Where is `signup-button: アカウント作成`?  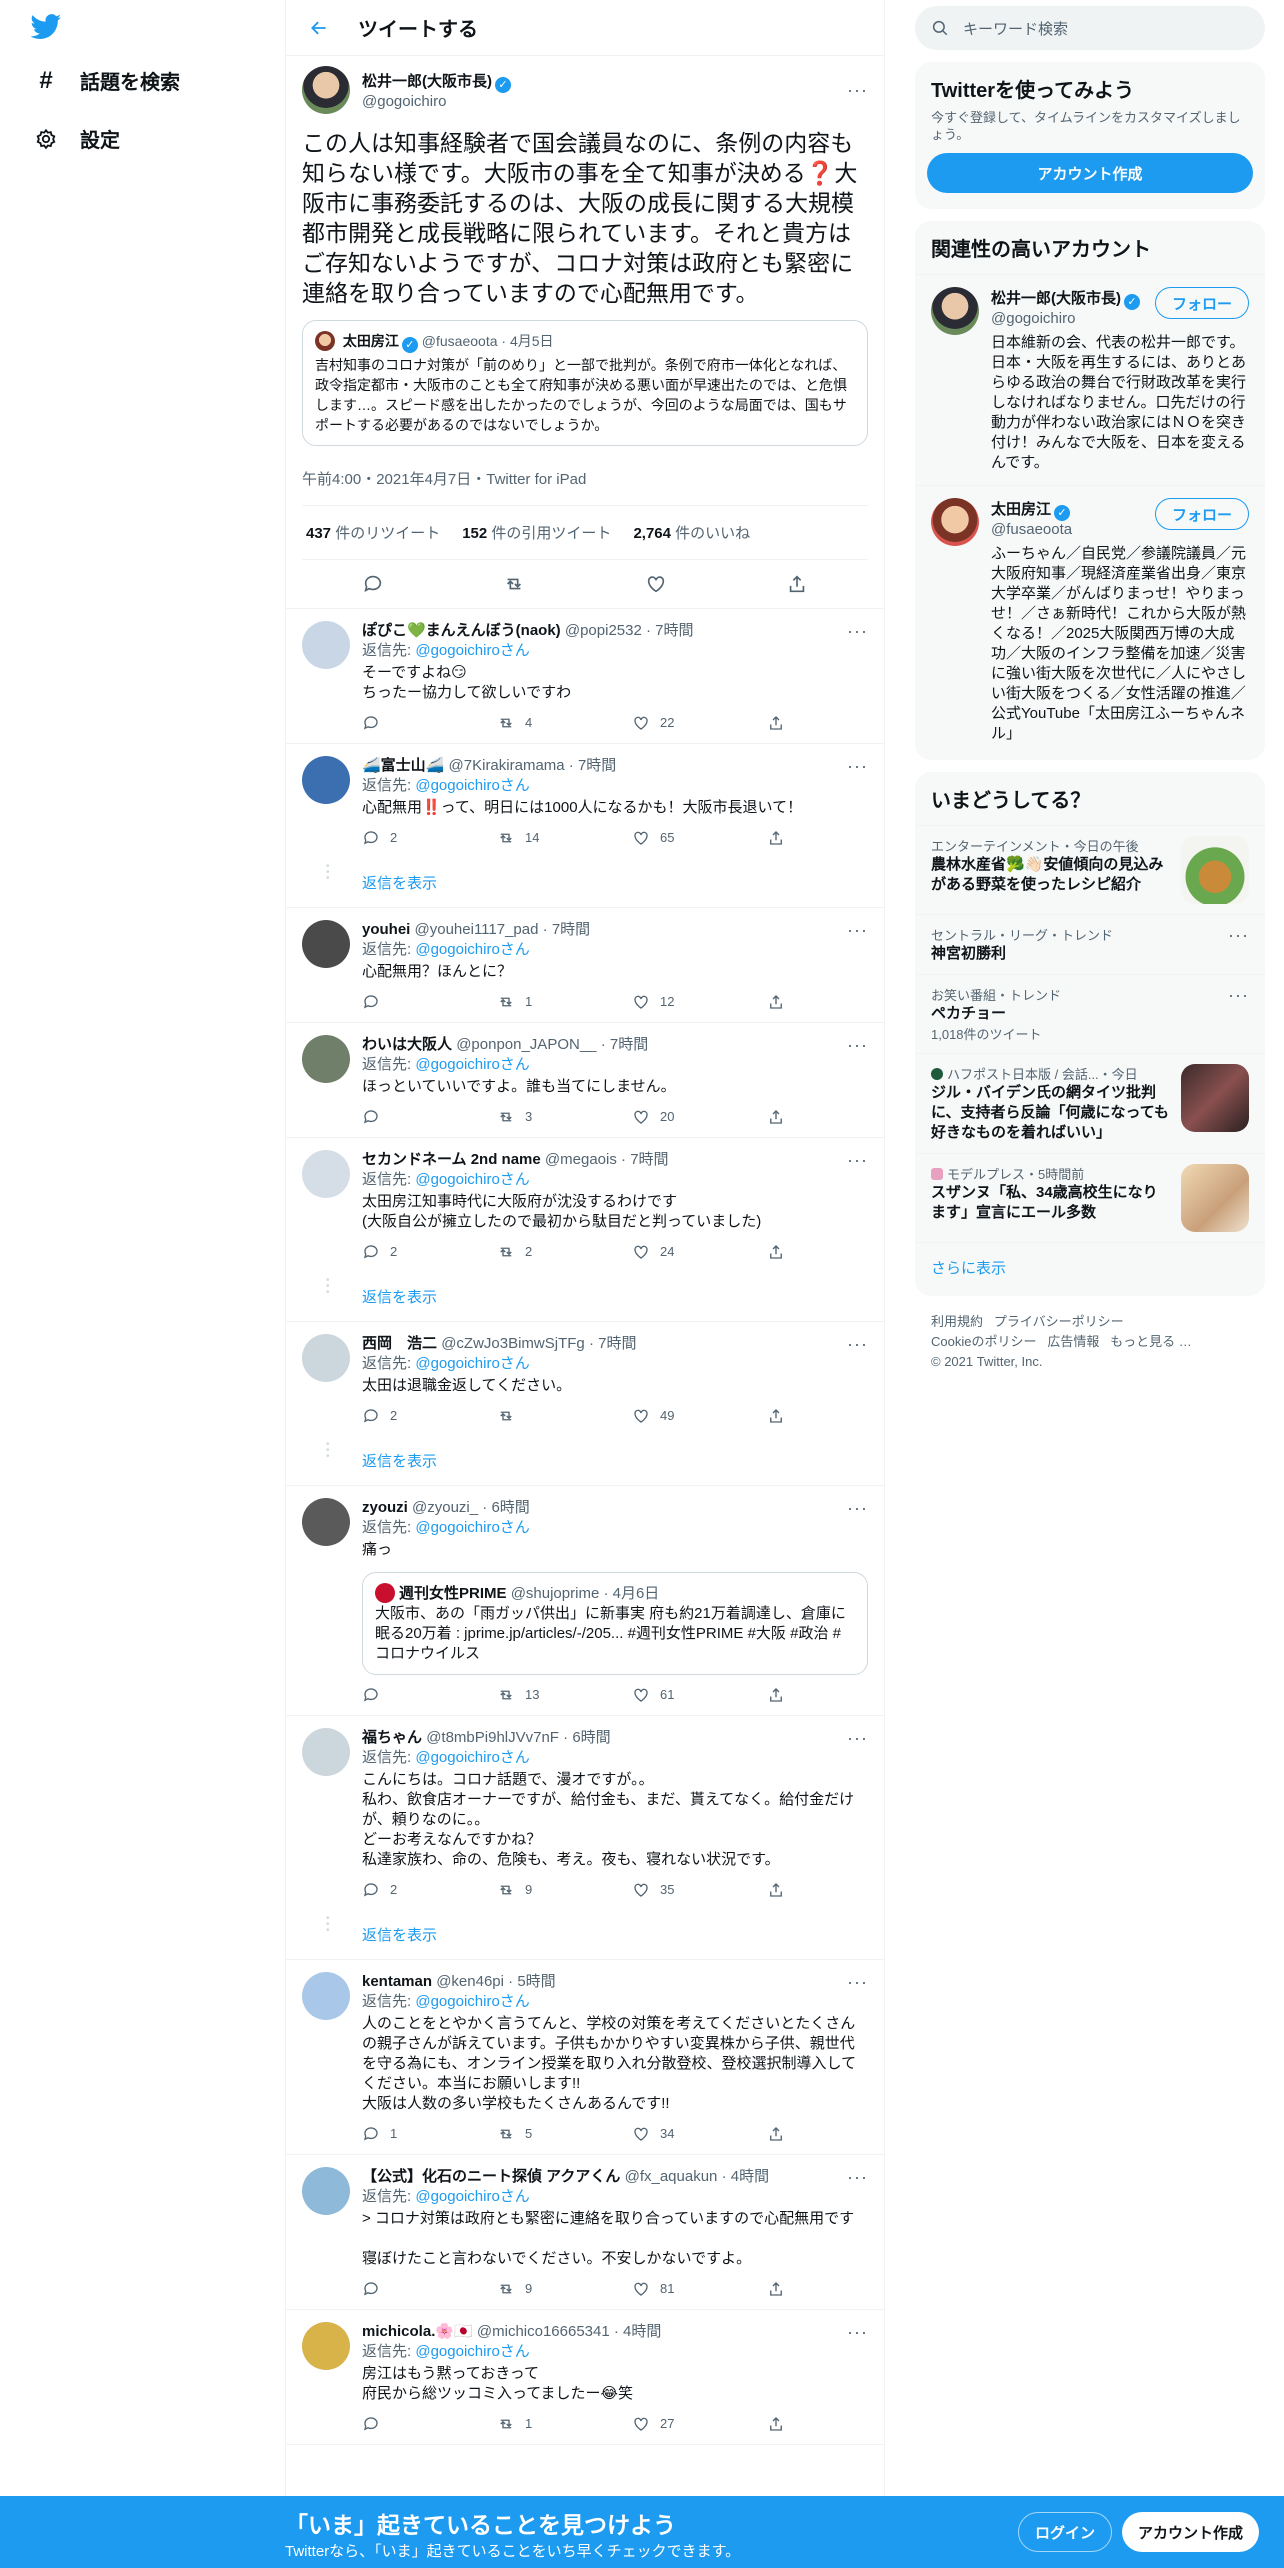
signup-button: アカウント作成 is located at coordinates (1191, 2532).